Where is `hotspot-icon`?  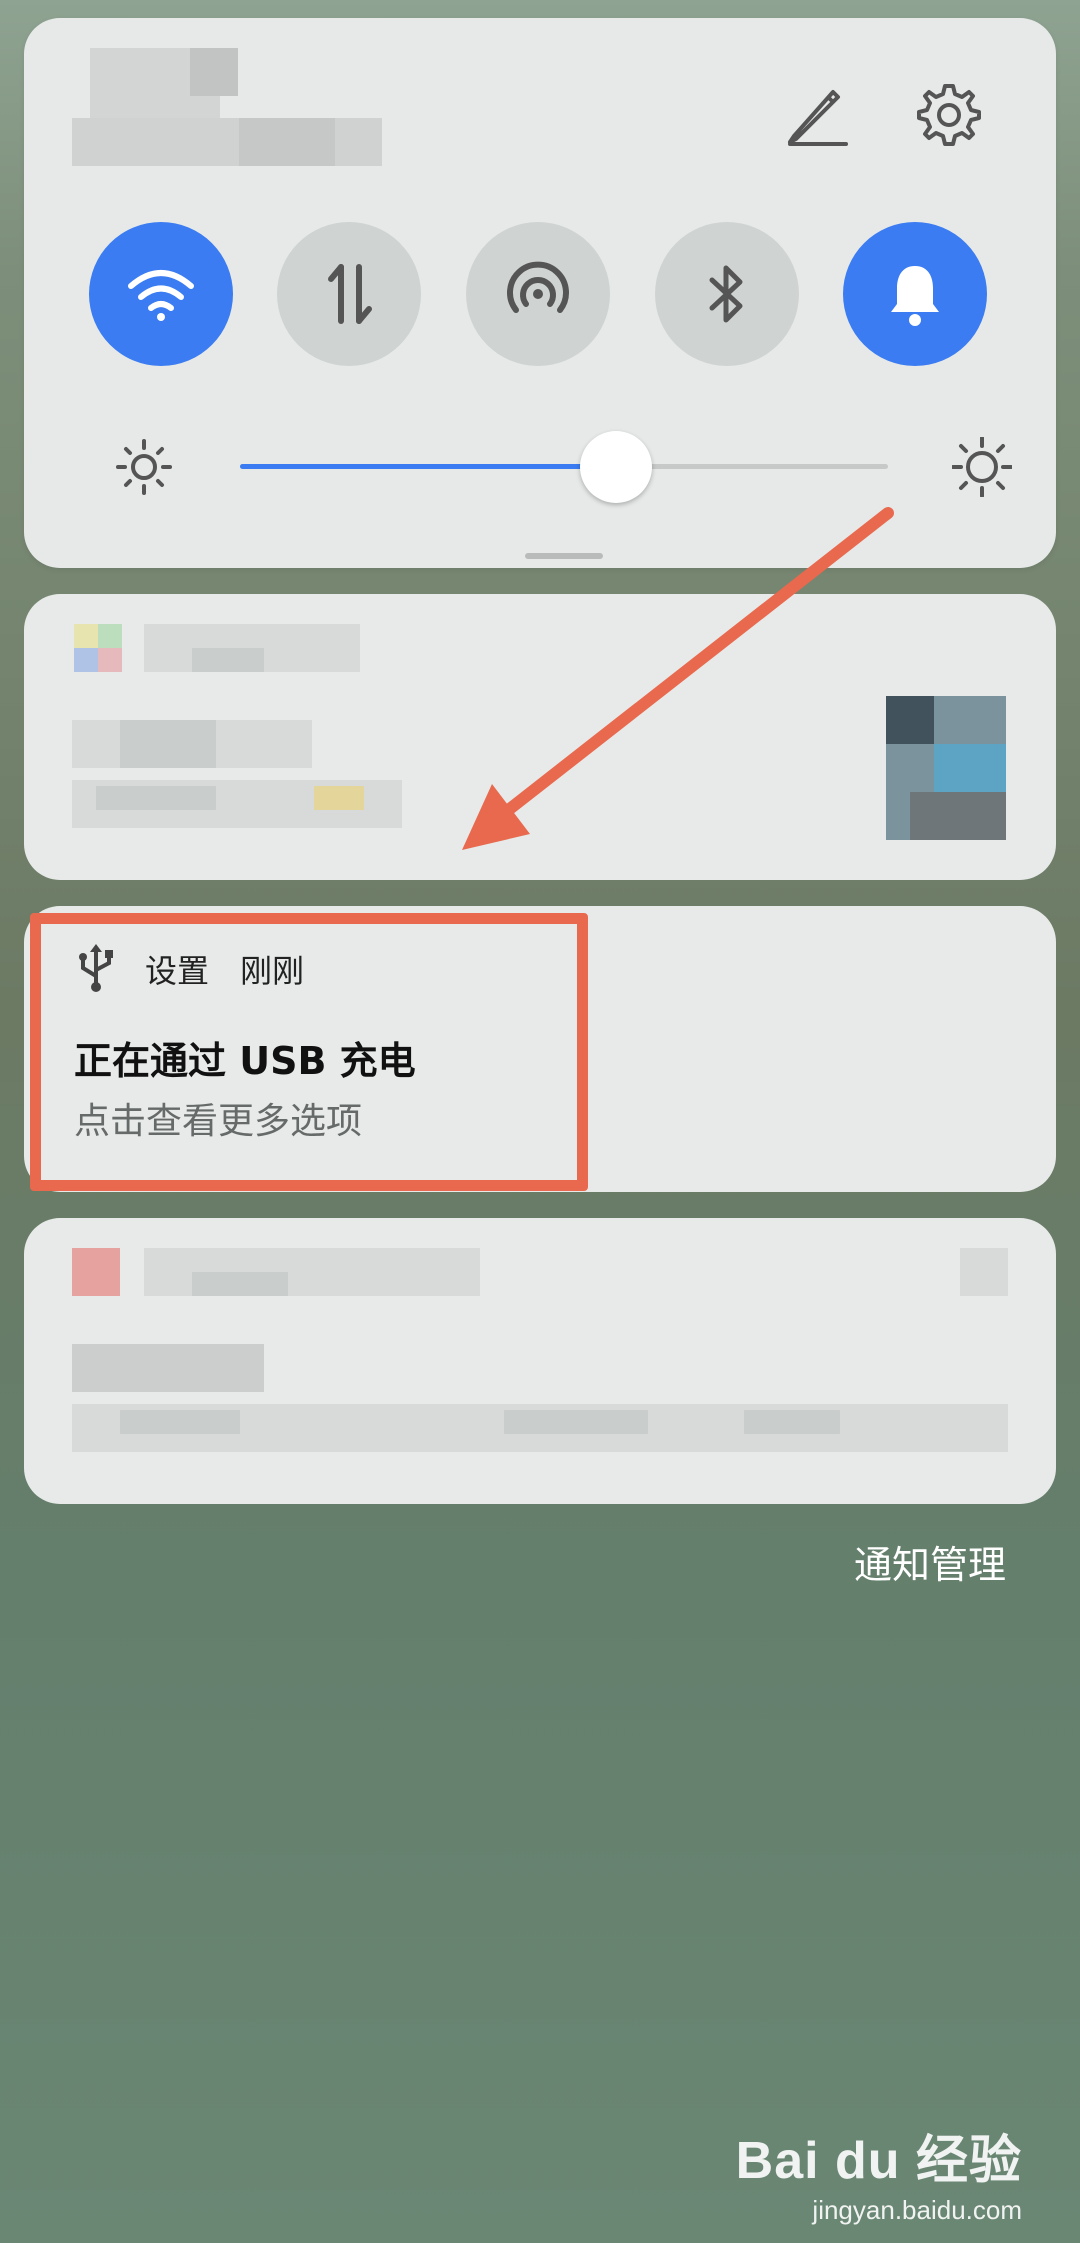 hotspot-icon is located at coordinates (538, 287).